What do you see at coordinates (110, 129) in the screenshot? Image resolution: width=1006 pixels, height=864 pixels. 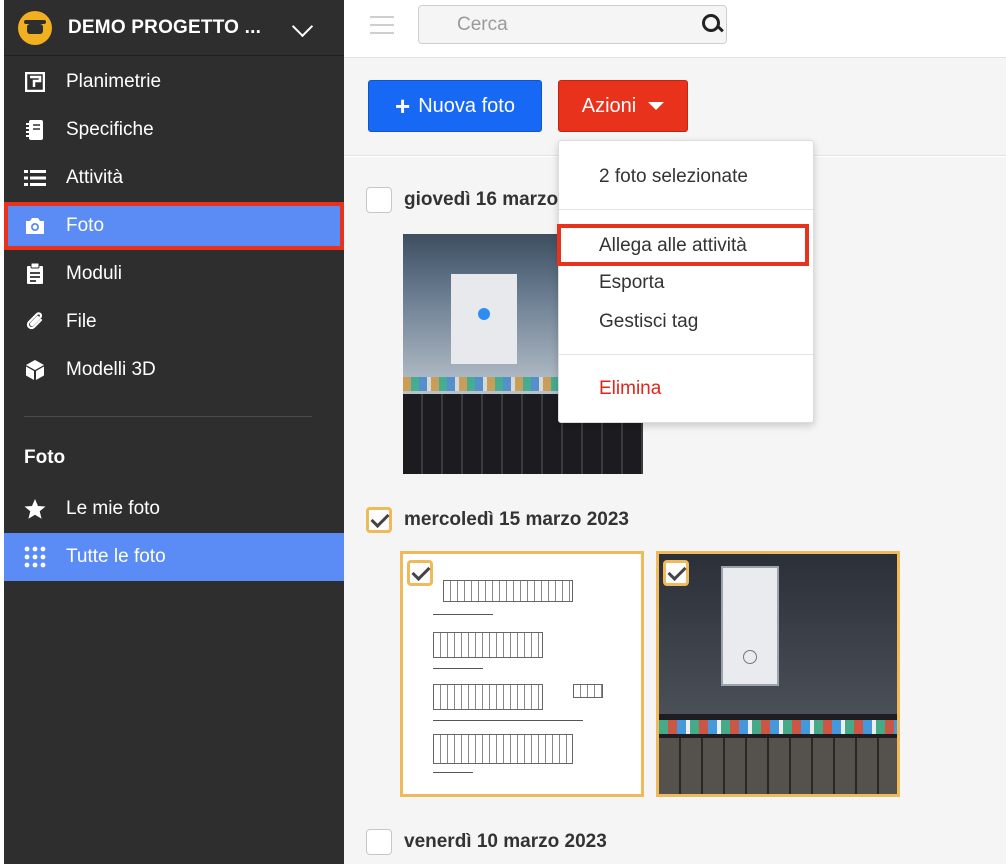 I see `sidebar-item-label: Specifiche` at bounding box center [110, 129].